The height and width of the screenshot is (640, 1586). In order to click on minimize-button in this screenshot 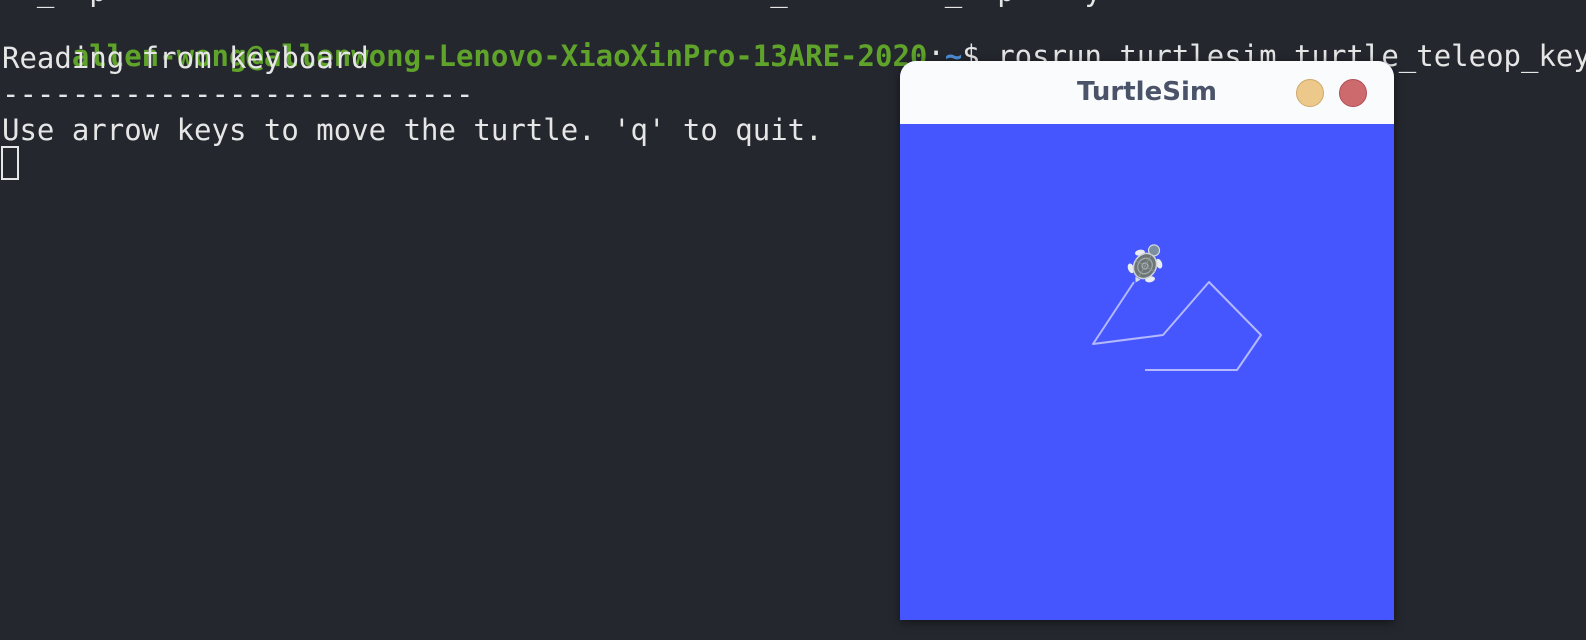, I will do `click(1310, 93)`.